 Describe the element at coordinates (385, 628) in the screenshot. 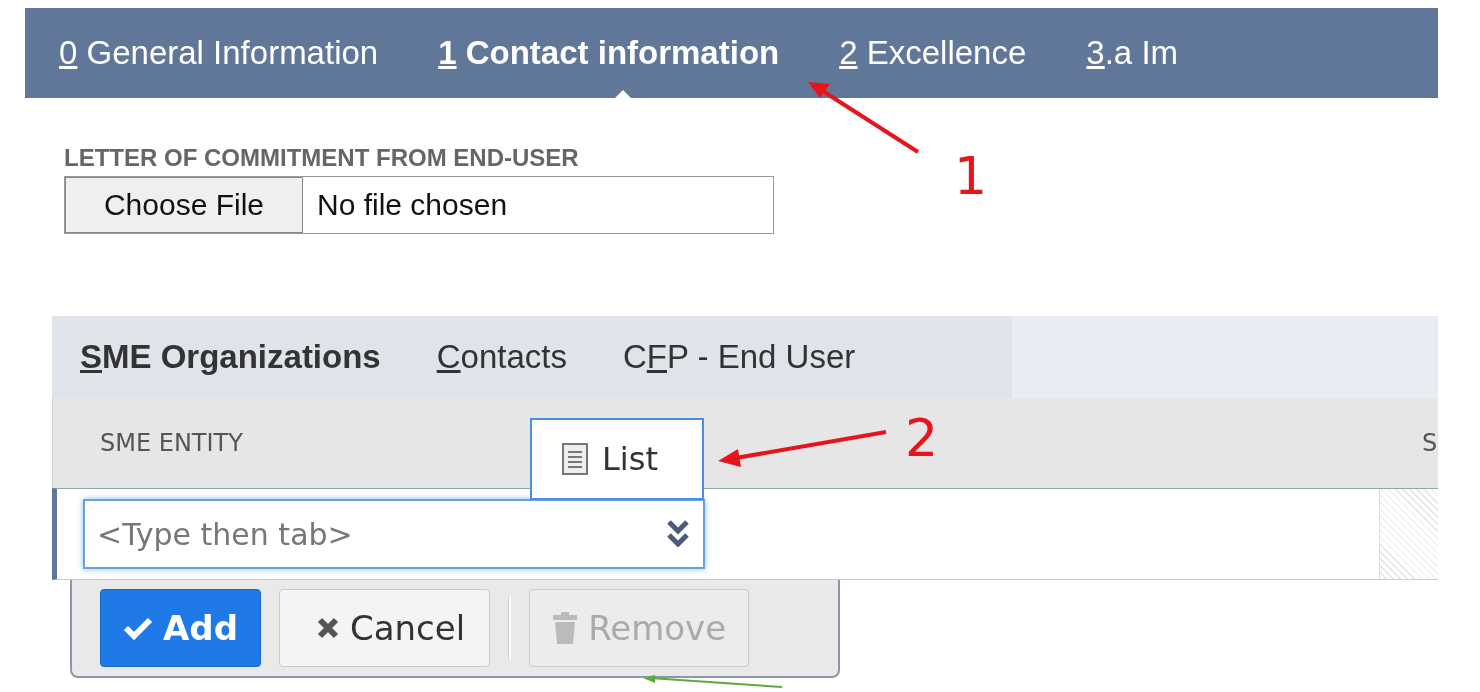

I see `action-button: Cancel` at that location.